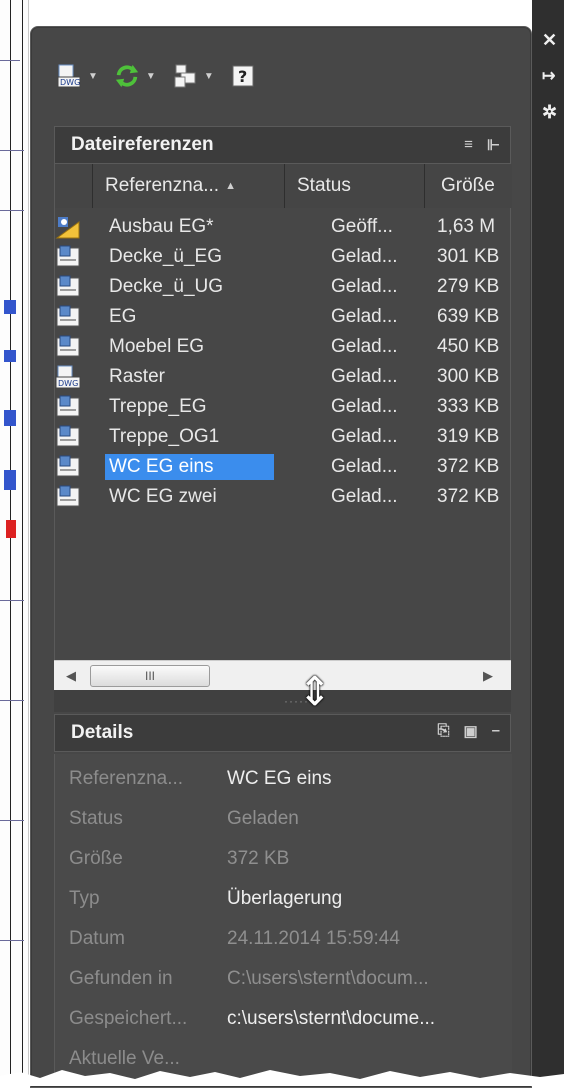 This screenshot has width=564, height=1088. Describe the element at coordinates (282, 701) in the screenshot. I see `pane-splitter: ·····` at that location.